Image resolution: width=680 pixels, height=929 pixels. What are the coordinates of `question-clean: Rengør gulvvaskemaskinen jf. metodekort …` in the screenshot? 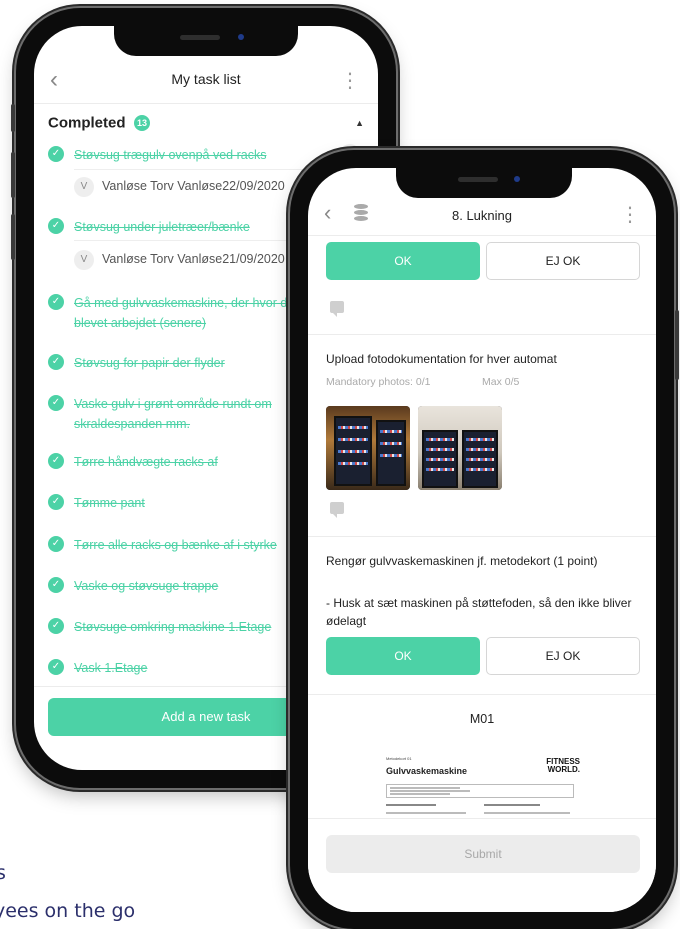 It's located at (462, 561).